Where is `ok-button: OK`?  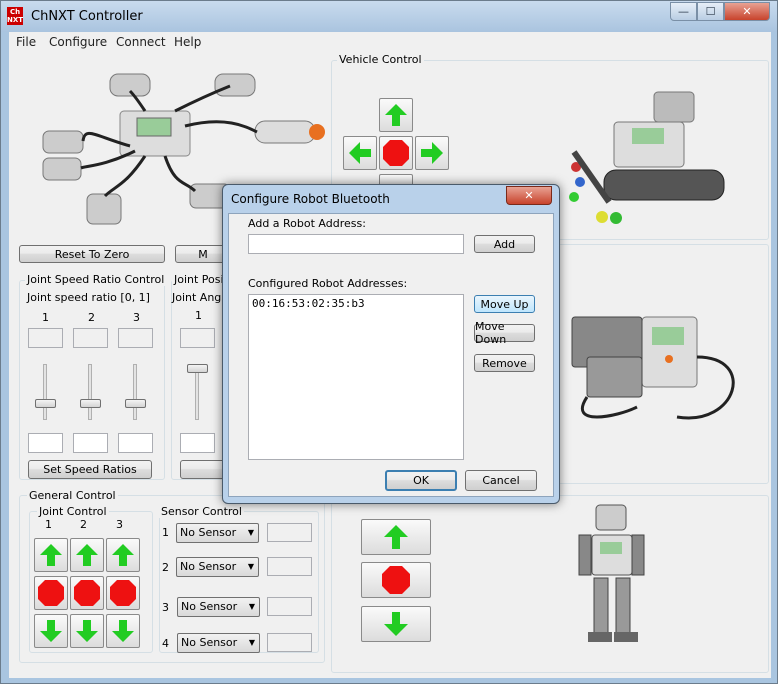
ok-button: OK is located at coordinates (421, 480).